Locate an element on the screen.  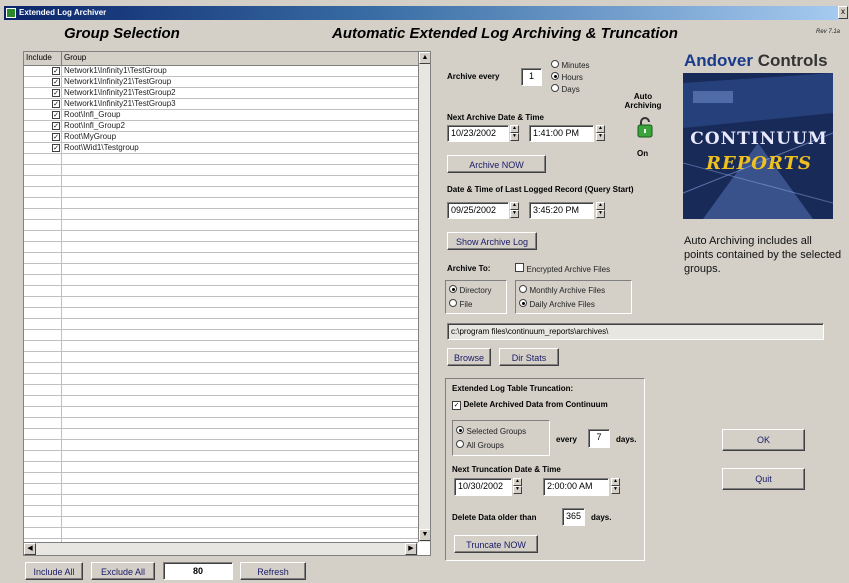
table-row: ✓ Root\Wid1\Testgroup is located at coordinates (221, 148).